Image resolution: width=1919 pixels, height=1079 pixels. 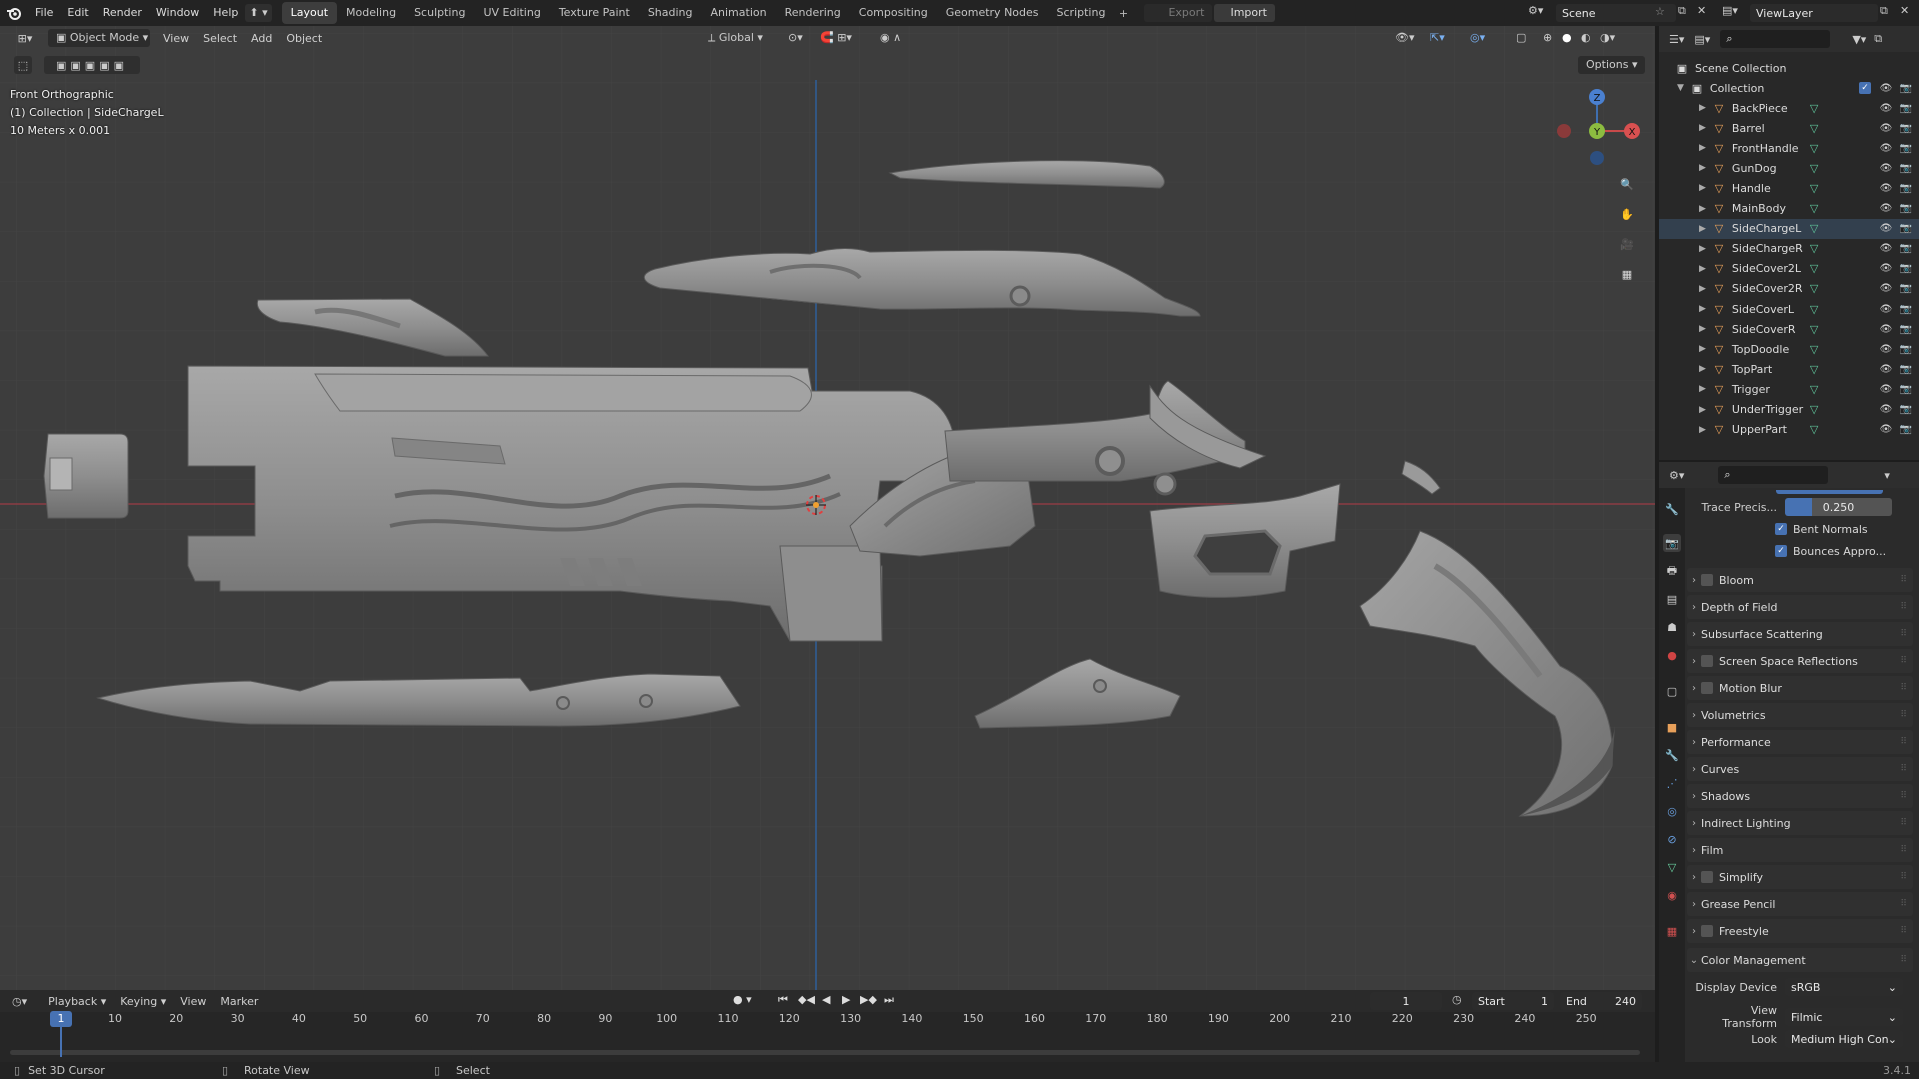 What do you see at coordinates (1789, 168) in the screenshot?
I see `outliner-item: ▶ ▽ GunDog ▽ 👁 📷` at bounding box center [1789, 168].